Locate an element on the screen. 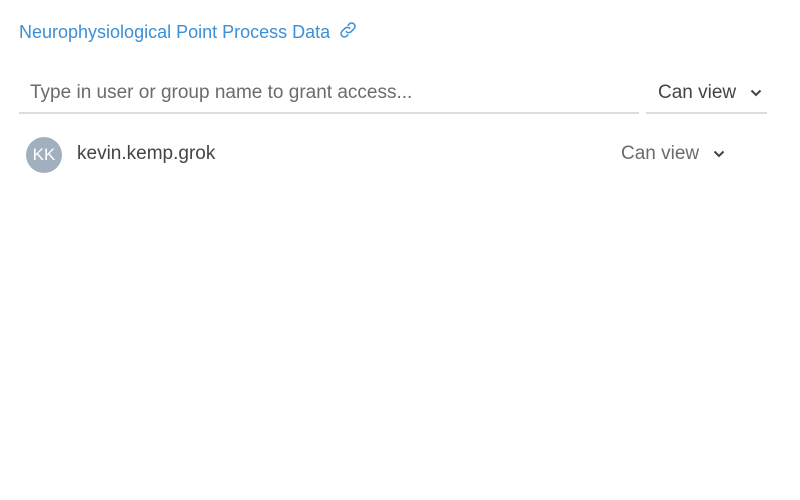  user-permission-select: Can view is located at coordinates (673, 154).